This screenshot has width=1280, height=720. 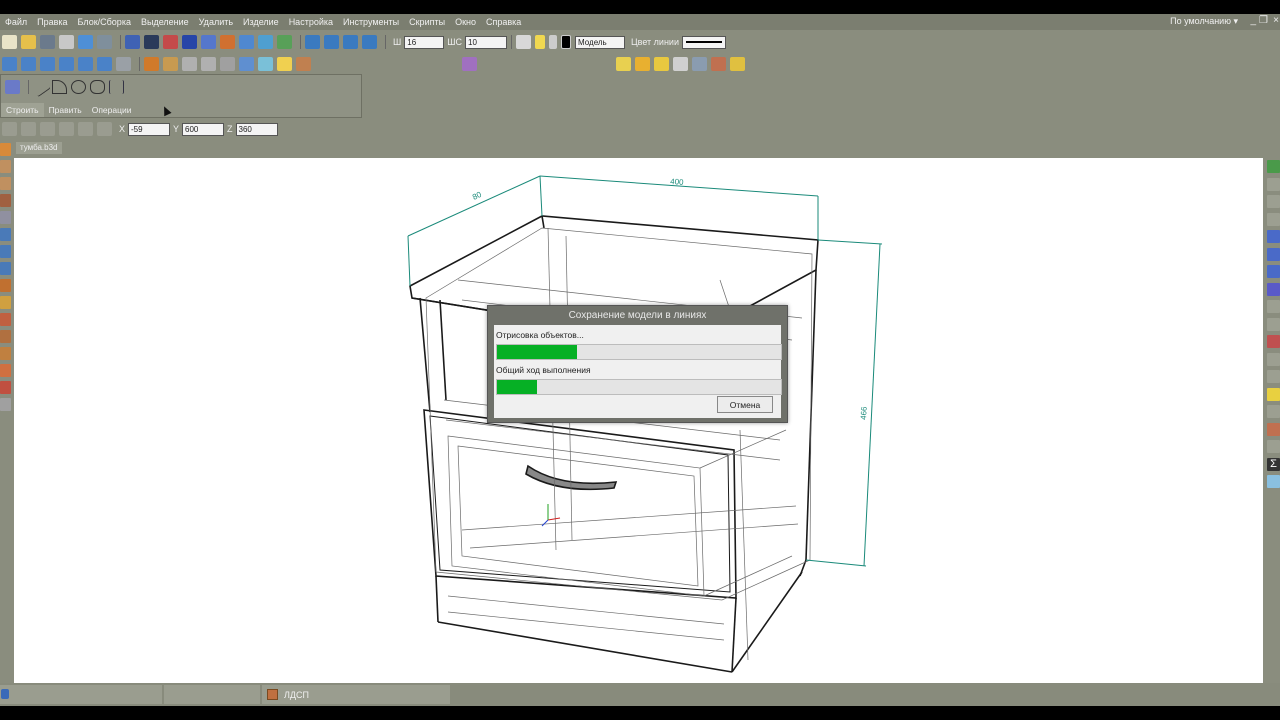 What do you see at coordinates (469, 64) in the screenshot?
I see `axis-icon` at bounding box center [469, 64].